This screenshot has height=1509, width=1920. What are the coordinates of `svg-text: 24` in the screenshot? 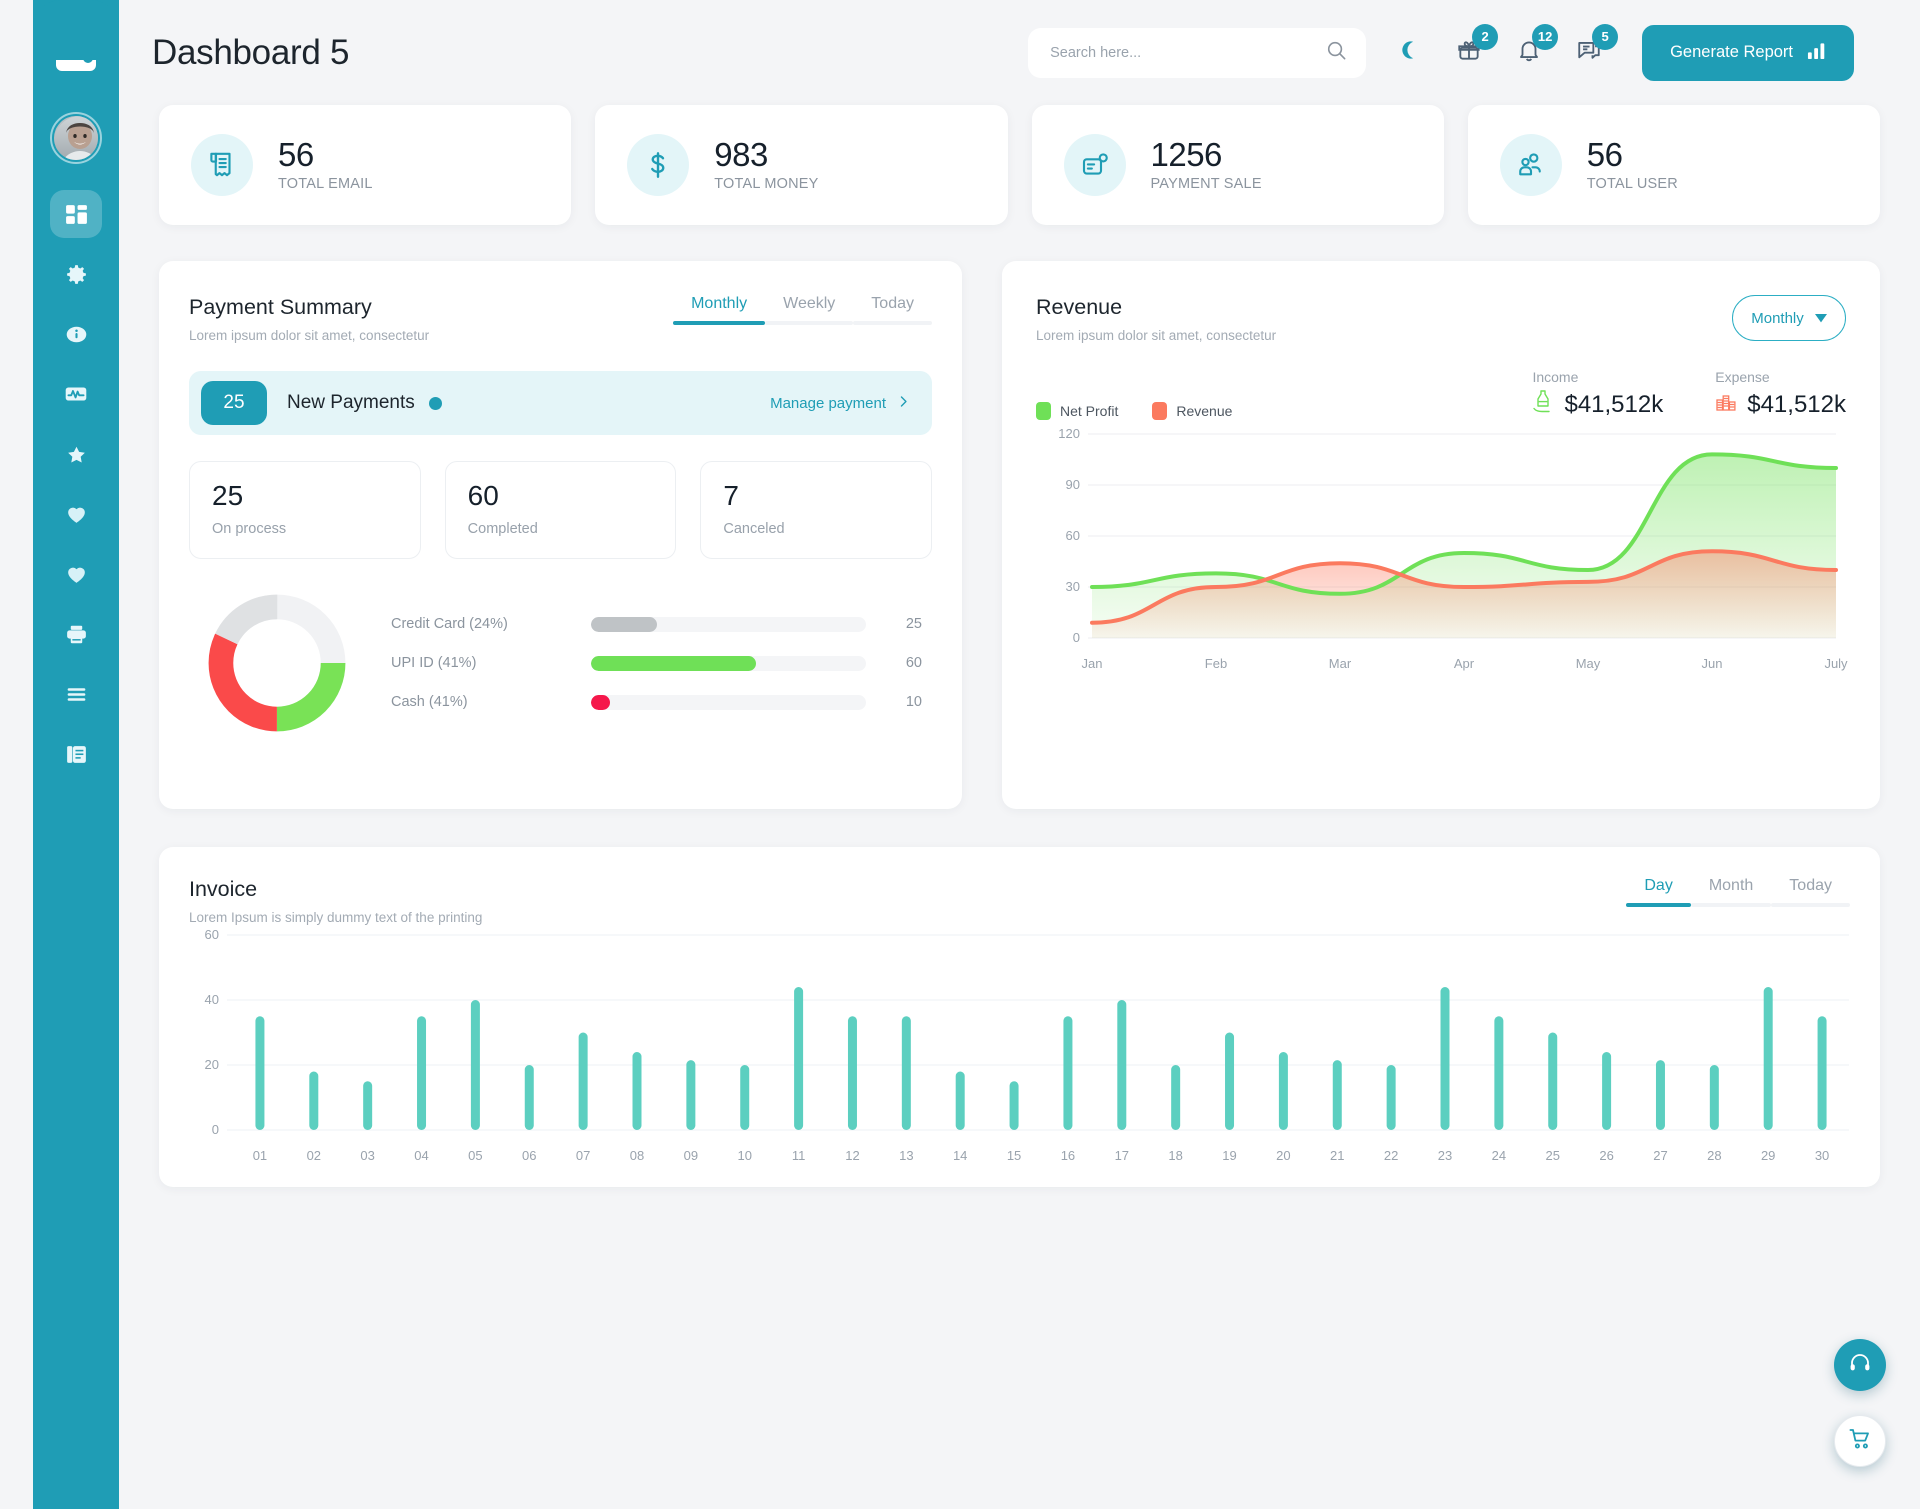 It's located at (1499, 1155).